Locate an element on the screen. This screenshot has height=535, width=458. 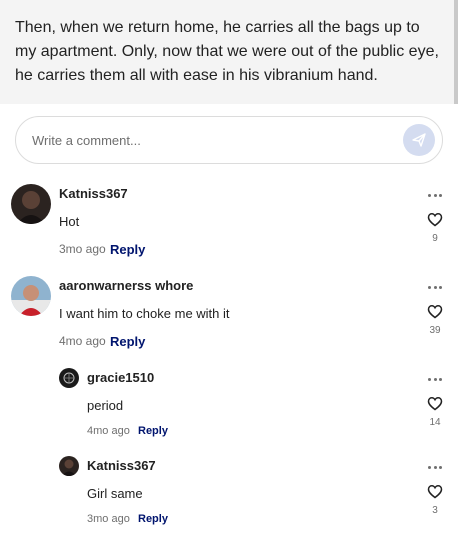
comment-username: gracie1510 is located at coordinates (120, 377).